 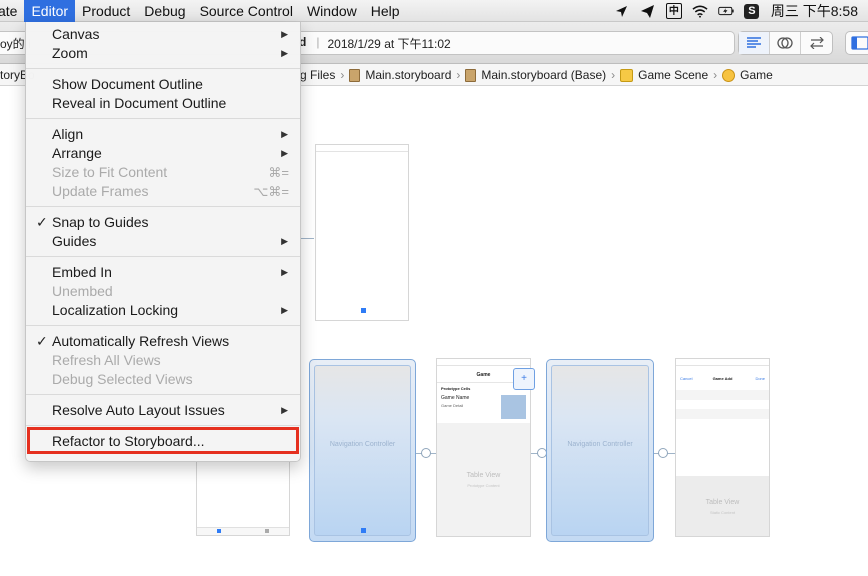 I want to click on menu-source-control: Source Control, so click(x=246, y=11).